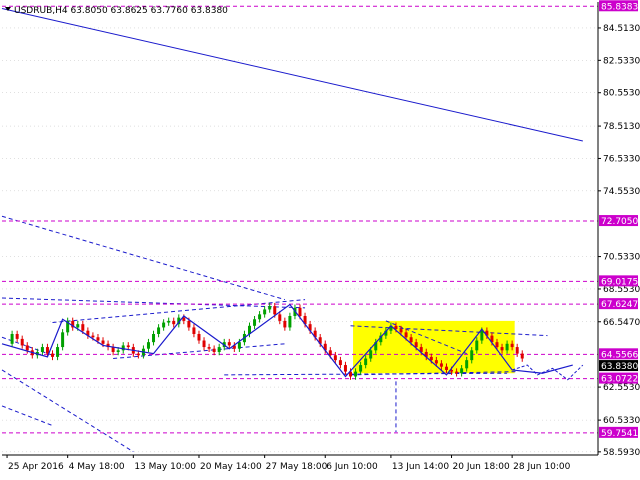 The height and width of the screenshot is (480, 640). Describe the element at coordinates (619, 282) in the screenshot. I see `level-price-label: 69.0175` at that location.